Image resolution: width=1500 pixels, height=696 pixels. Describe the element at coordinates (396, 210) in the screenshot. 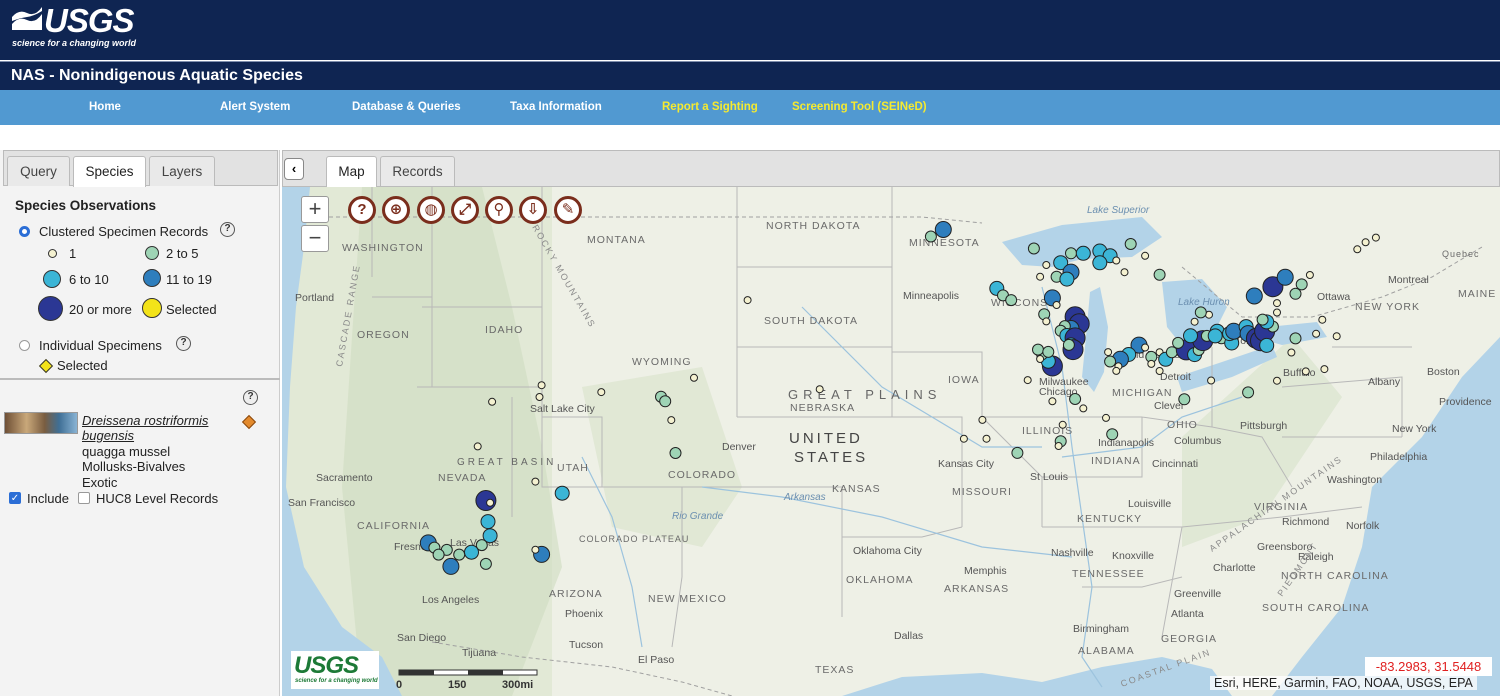

I see `zoom-to-icon: ⊕` at that location.